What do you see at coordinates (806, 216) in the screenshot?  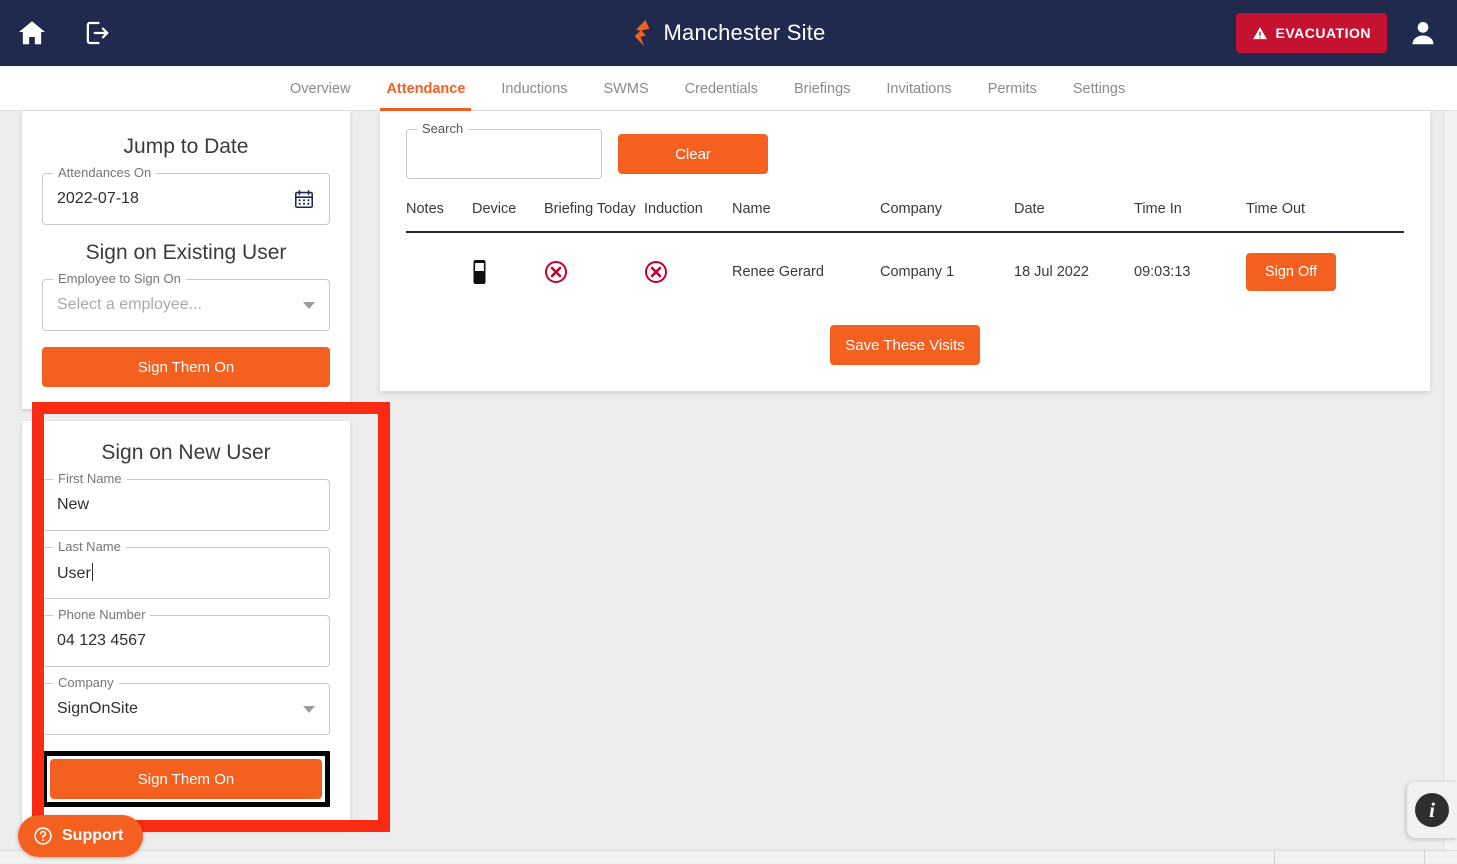 I see `column-header-name: Name` at bounding box center [806, 216].